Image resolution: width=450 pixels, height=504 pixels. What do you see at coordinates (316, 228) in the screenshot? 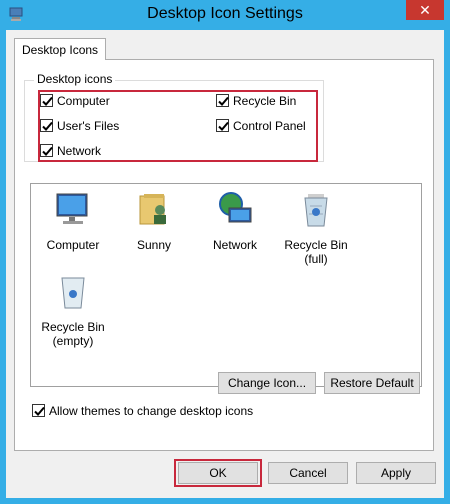
I see `icon-item-recycle-bin-full: Recycle Bin (full)` at bounding box center [316, 228].